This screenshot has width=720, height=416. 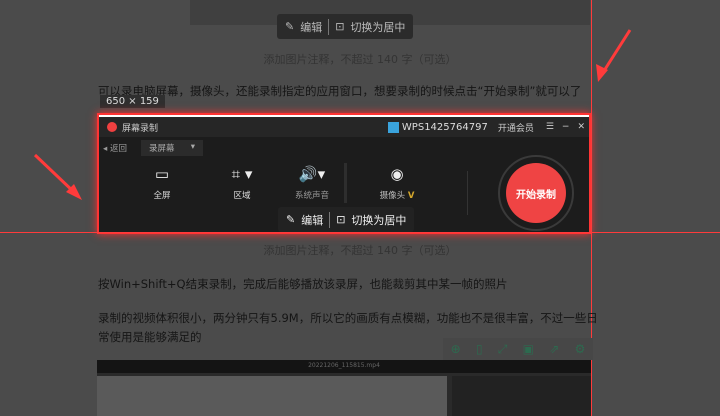 I want to click on image-actions-toolbar: ⊕ ▯ ⤢ ▣ ⇗ ⚙, so click(x=518, y=349).